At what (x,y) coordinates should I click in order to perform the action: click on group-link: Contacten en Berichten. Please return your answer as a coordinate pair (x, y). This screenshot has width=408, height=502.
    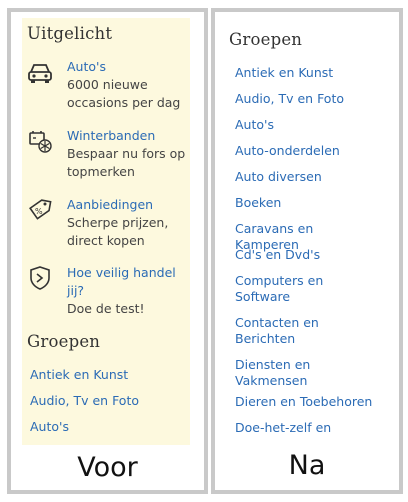
    Looking at the image, I should click on (305, 331).